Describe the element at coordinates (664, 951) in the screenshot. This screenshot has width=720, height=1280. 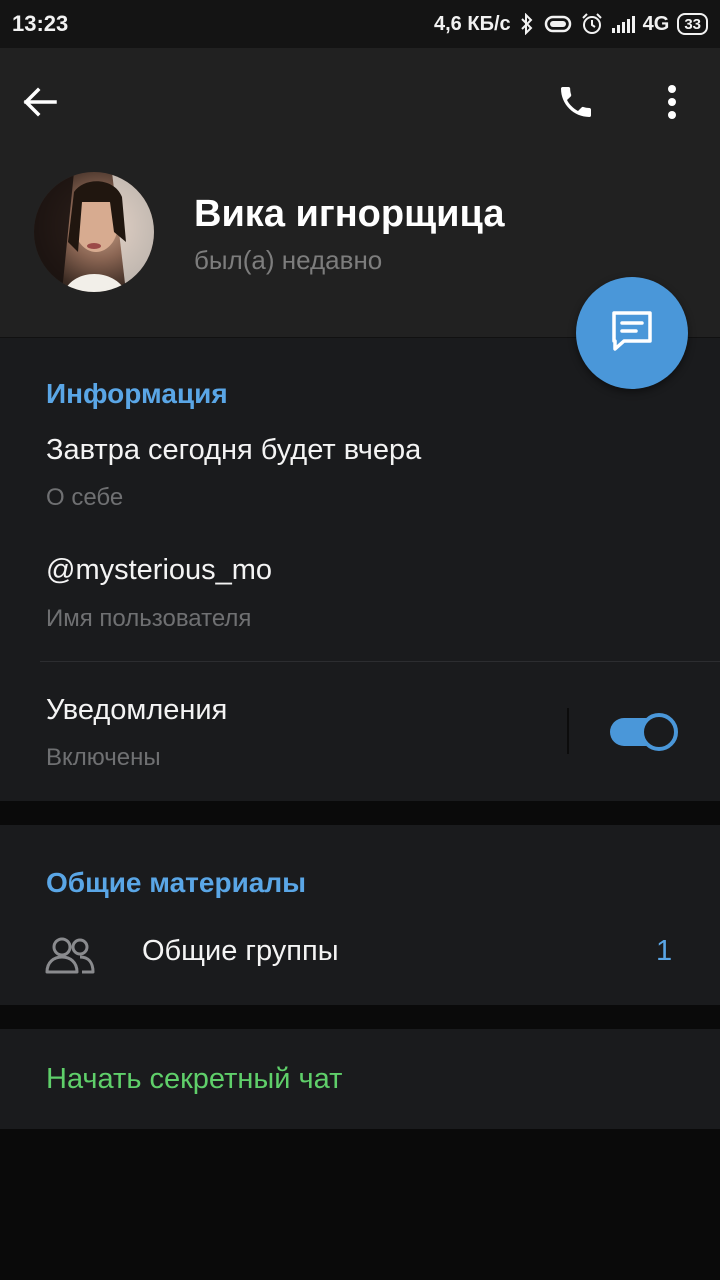
I see `common-groups-count: 1` at that location.